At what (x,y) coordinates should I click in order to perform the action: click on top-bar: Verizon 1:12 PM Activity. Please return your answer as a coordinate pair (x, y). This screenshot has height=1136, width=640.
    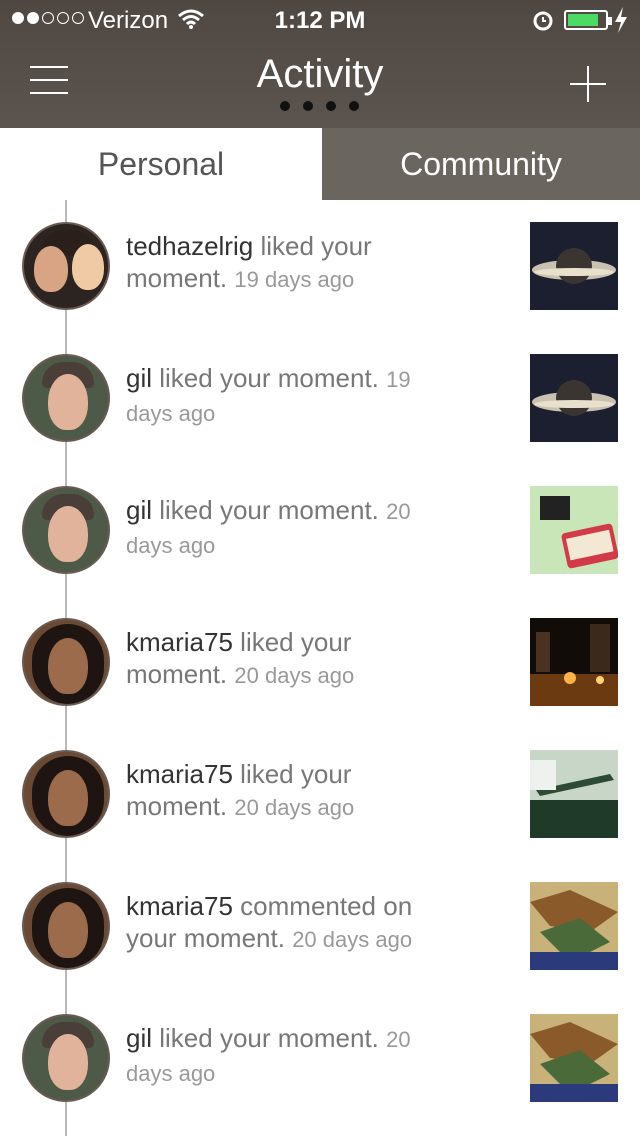
    Looking at the image, I should click on (320, 64).